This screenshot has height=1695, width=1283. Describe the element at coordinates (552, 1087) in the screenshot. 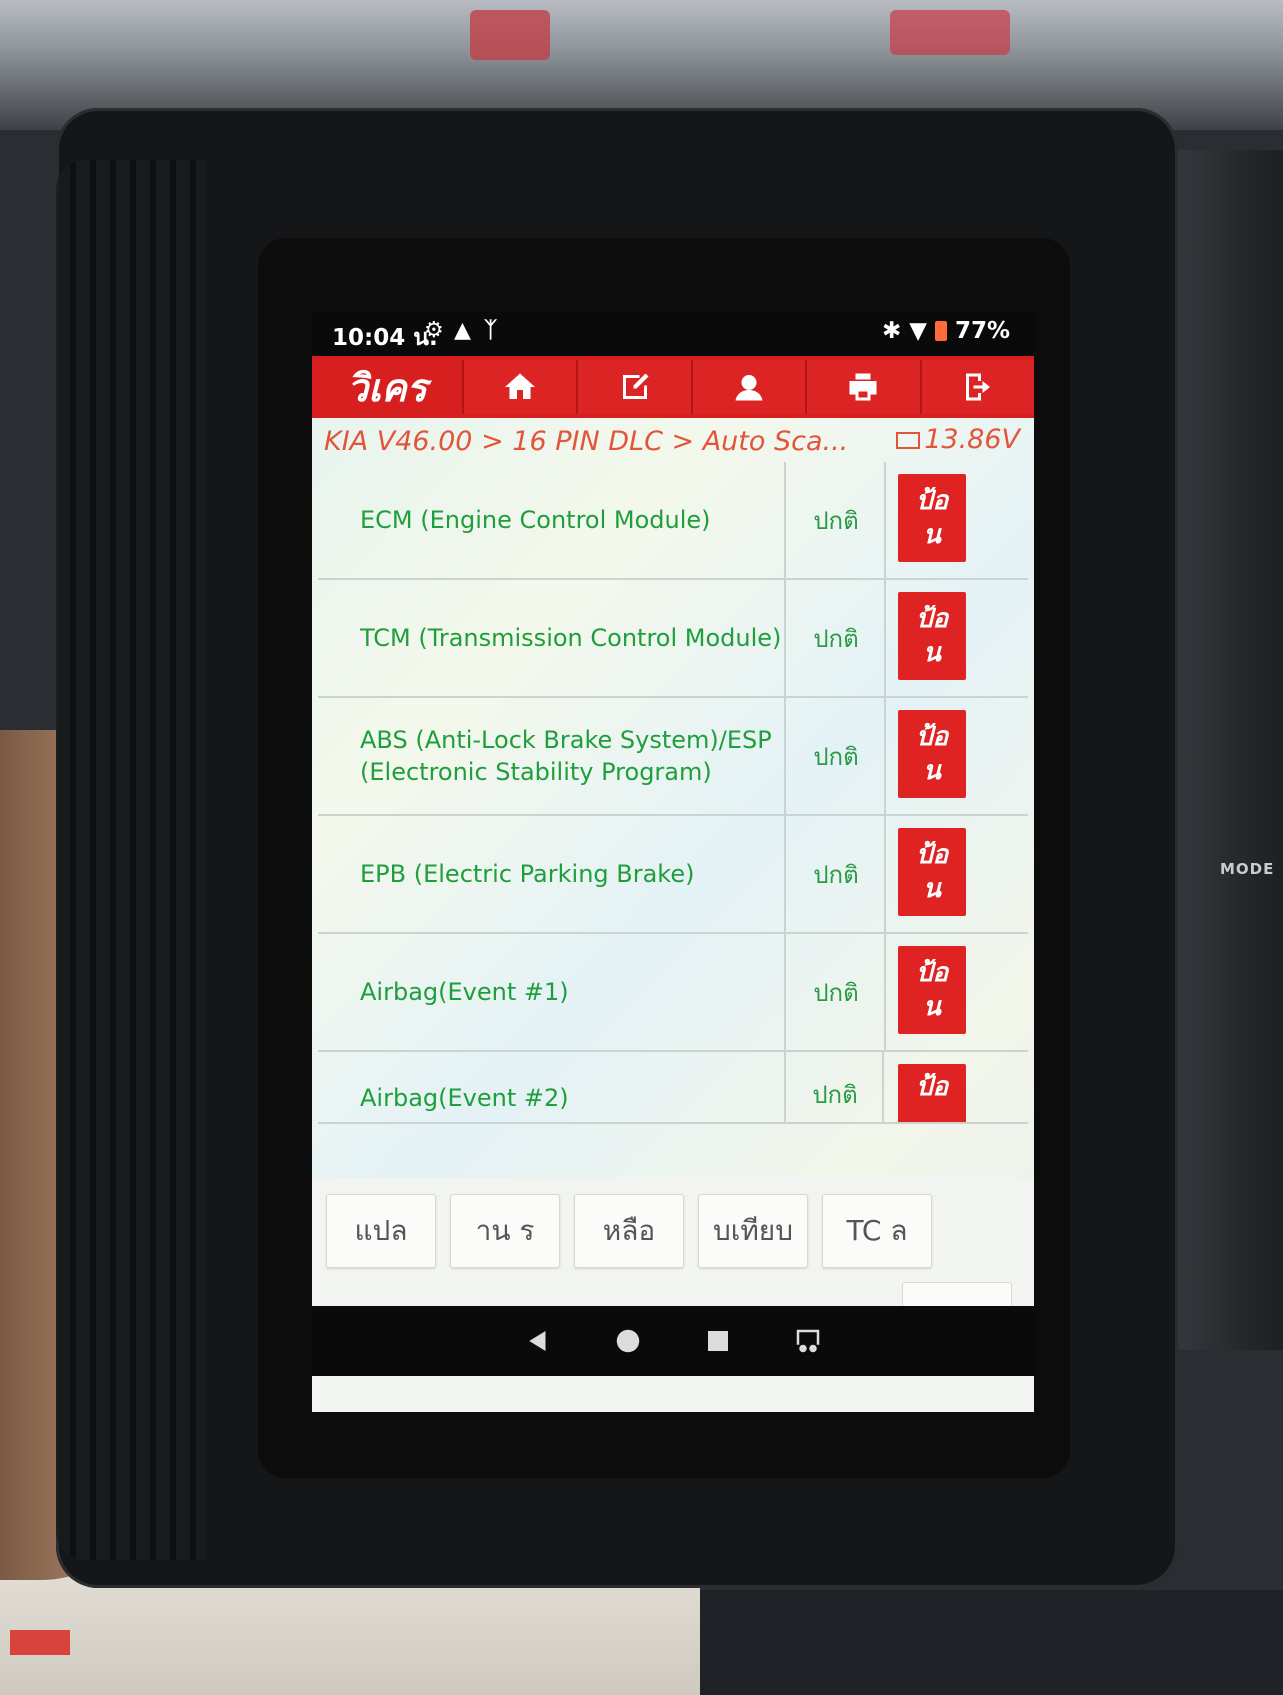

I see `system-name: Airbag(Event #2)` at that location.